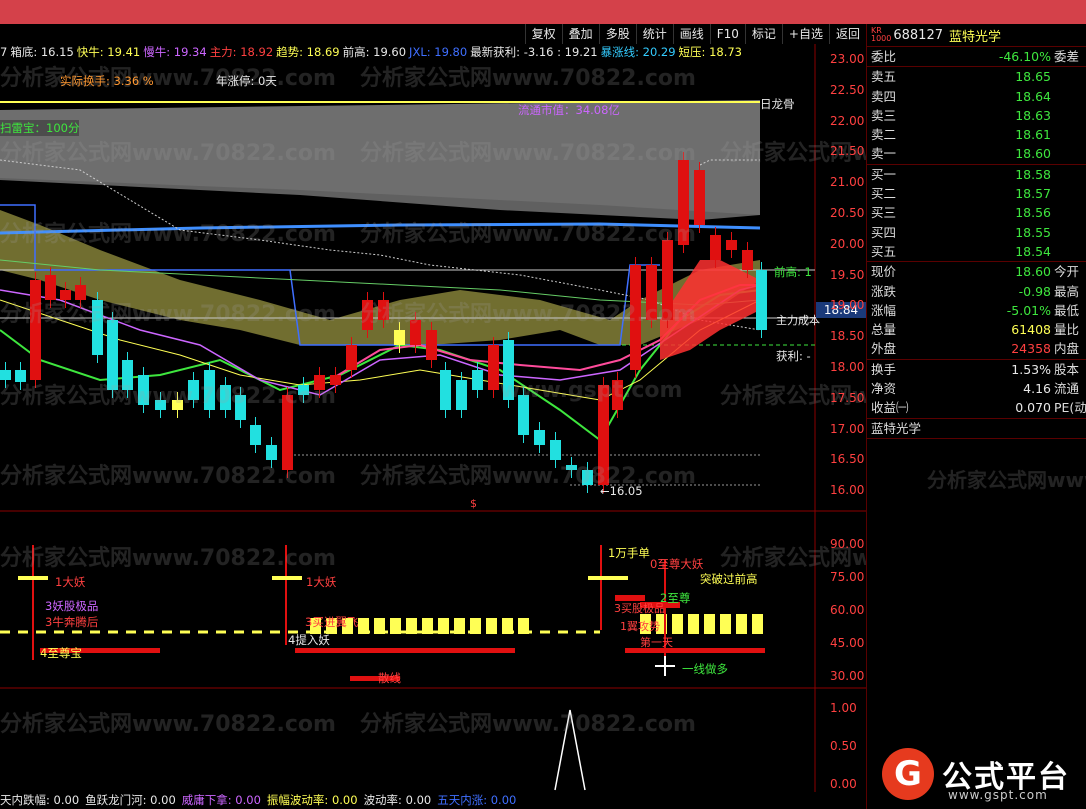 This screenshot has width=1086, height=809. I want to click on quote-row: 净资 4.16 流通, so click(975, 389).